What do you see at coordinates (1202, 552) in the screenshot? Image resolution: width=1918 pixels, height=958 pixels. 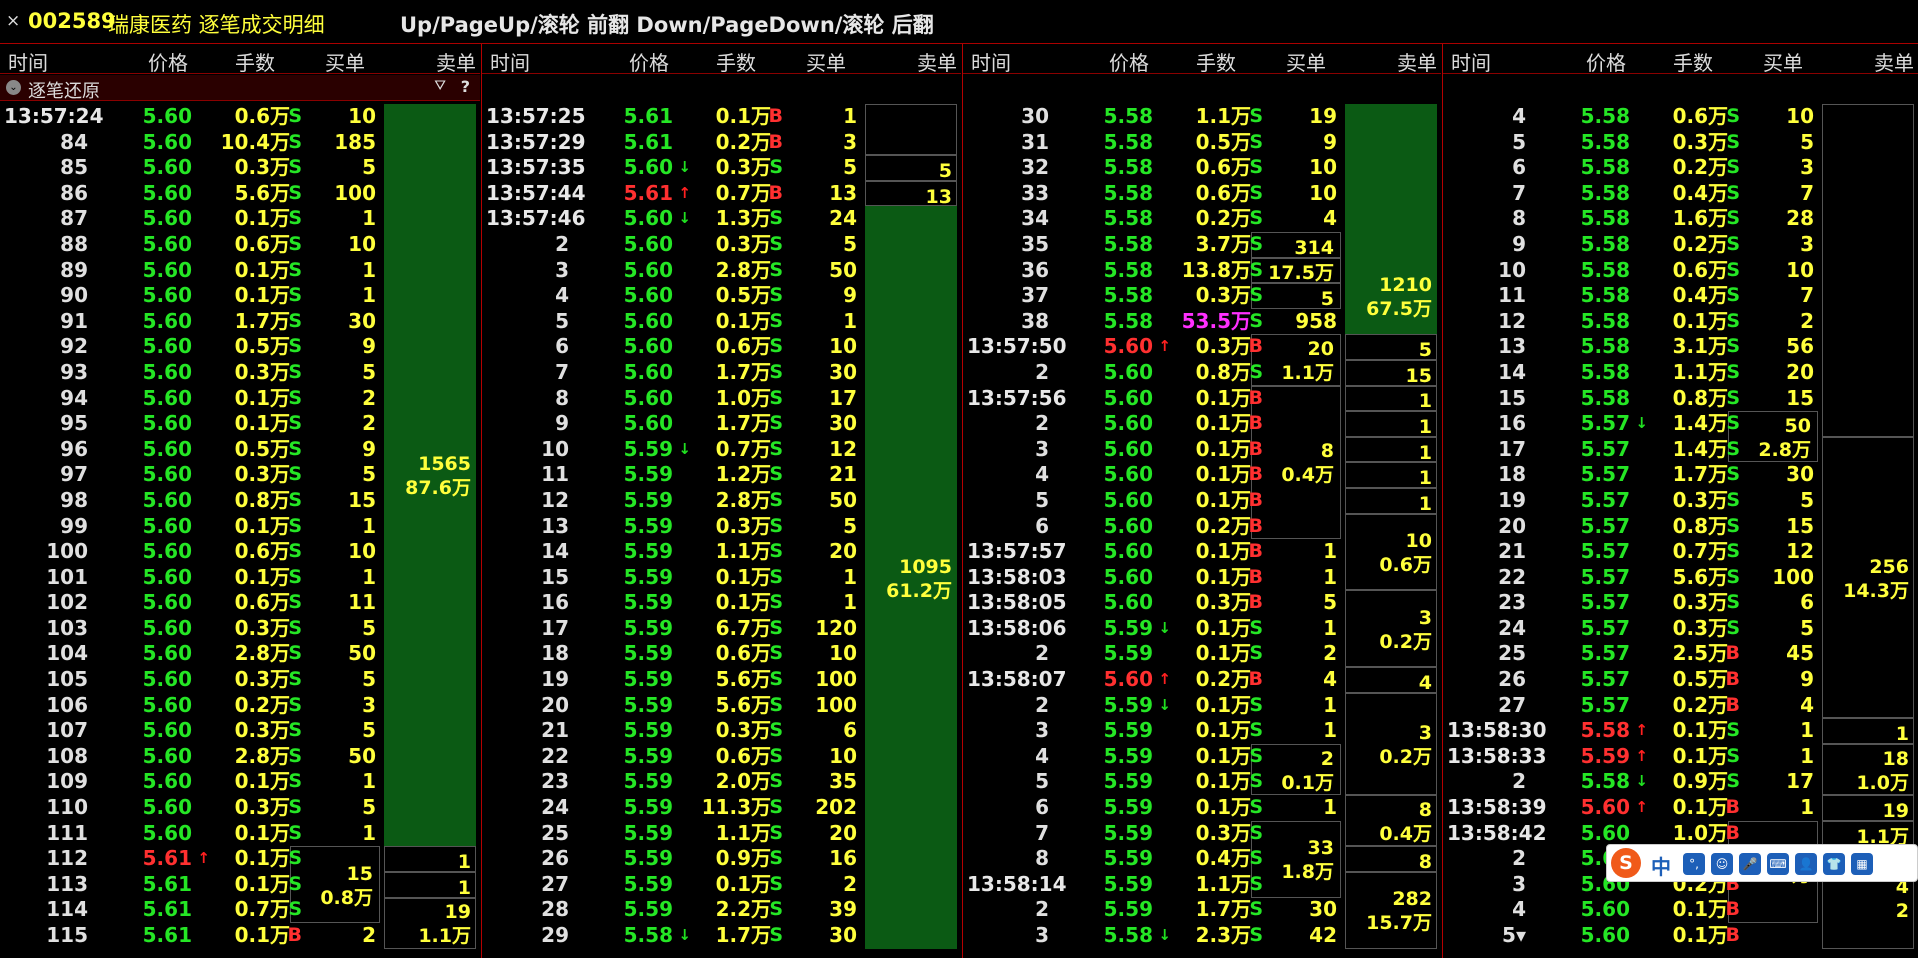 I see `table-row: 13:57:57 5.60 0.1万 B 1` at bounding box center [1202, 552].